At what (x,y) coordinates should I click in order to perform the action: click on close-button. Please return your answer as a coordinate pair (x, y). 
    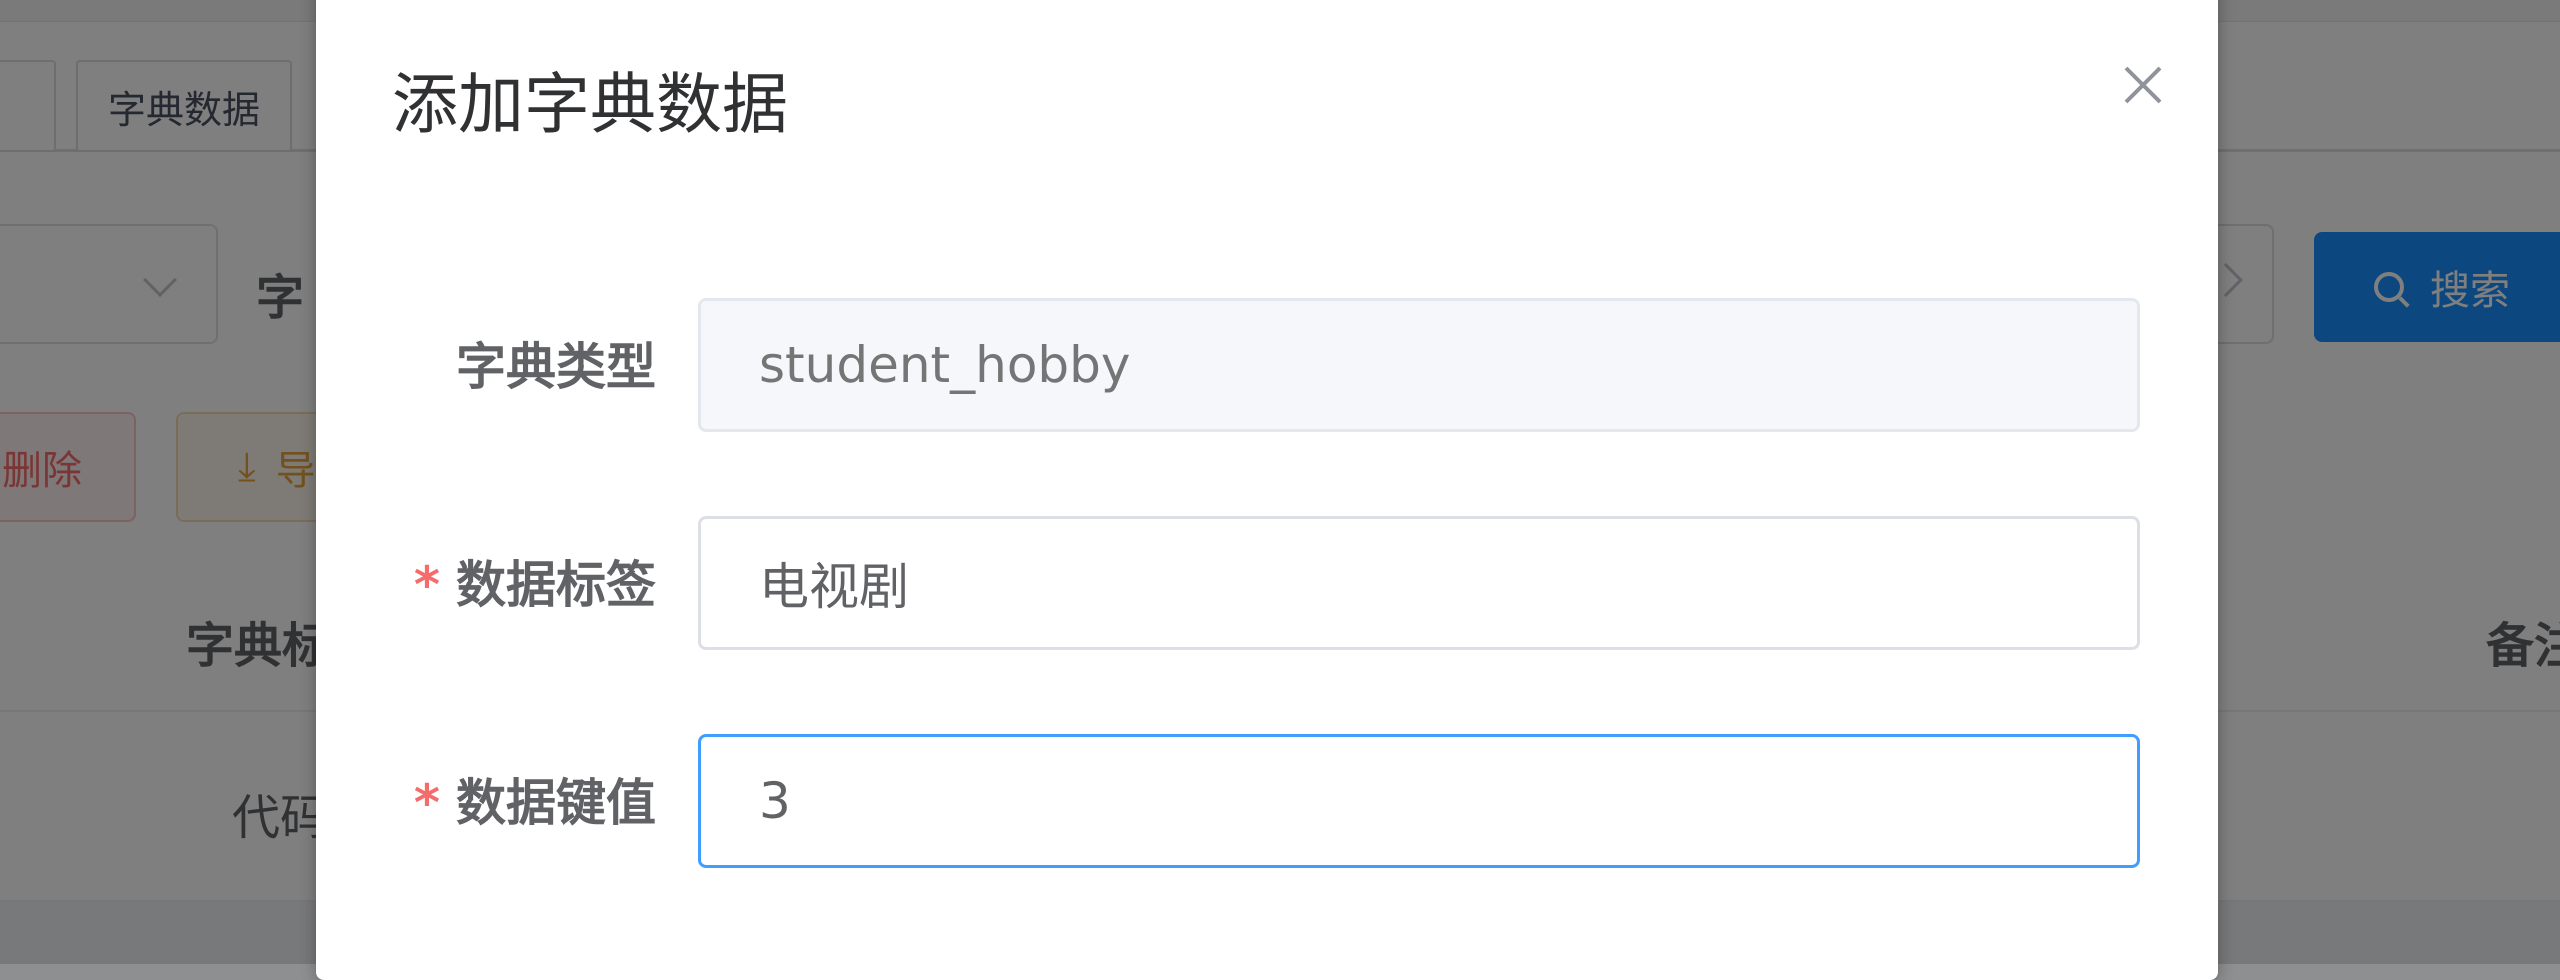
    Looking at the image, I should click on (2143, 85).